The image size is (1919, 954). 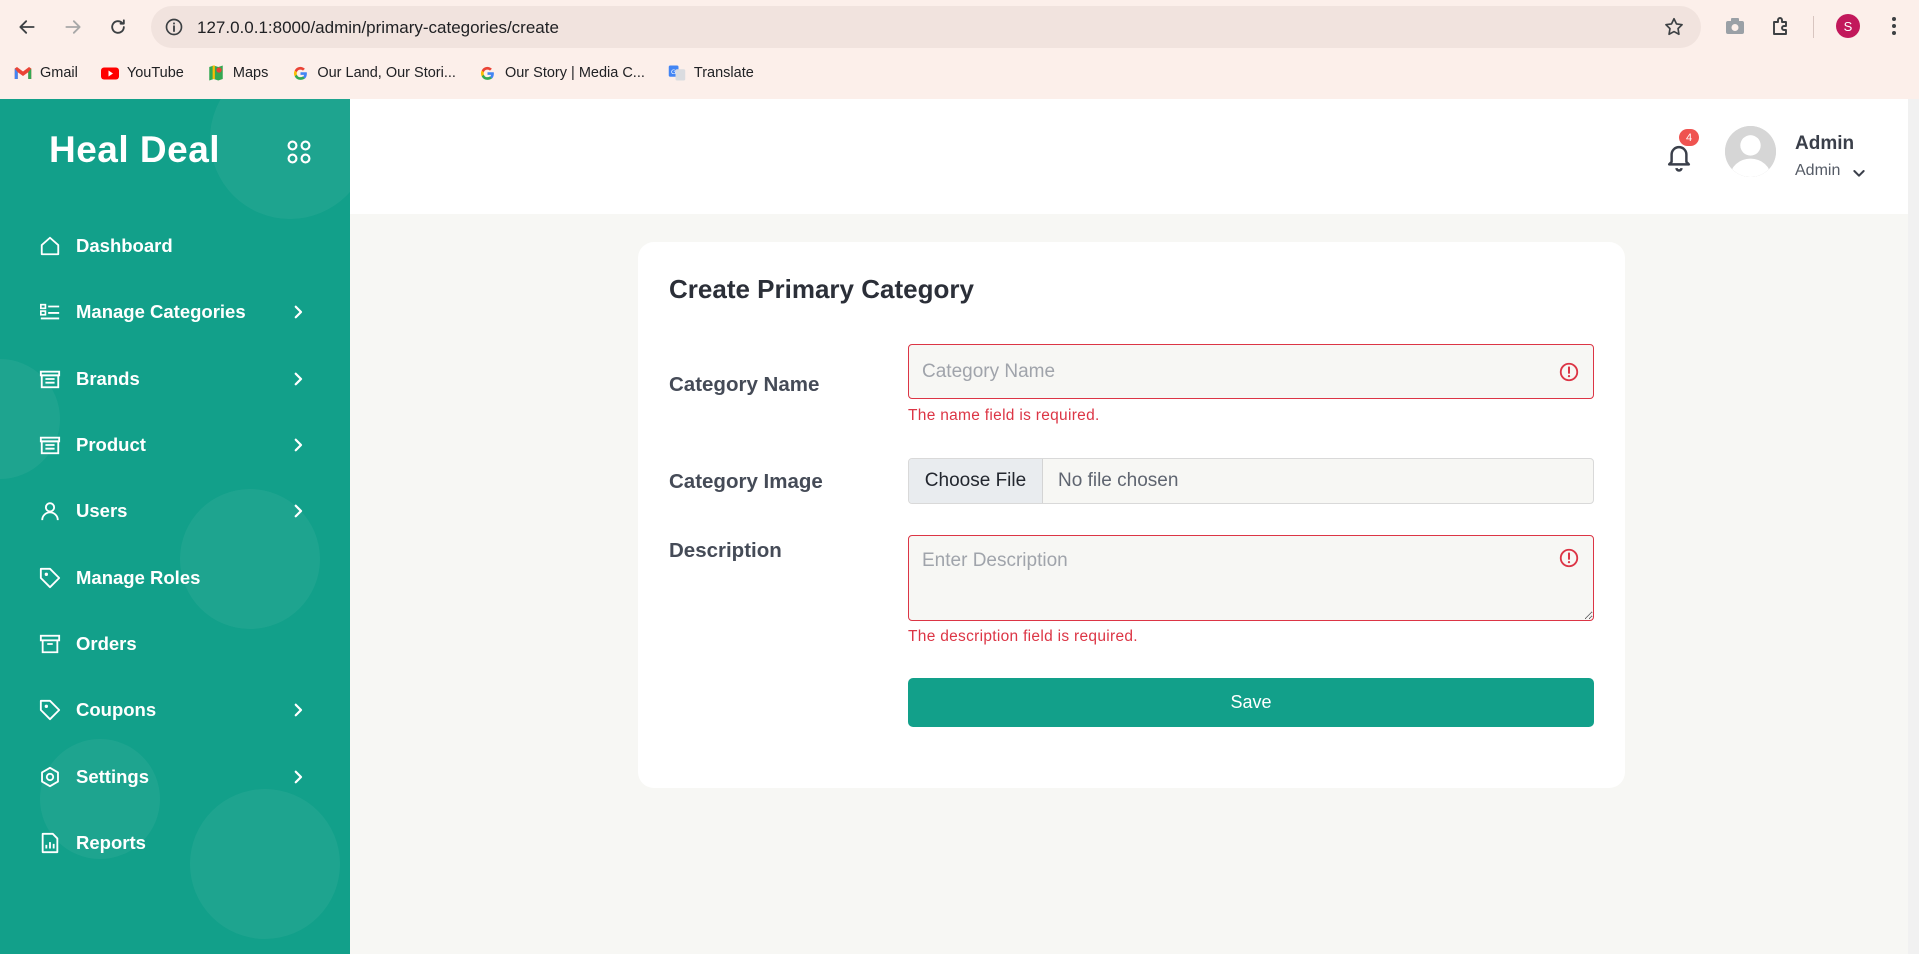 I want to click on home-icon, so click(x=50, y=246).